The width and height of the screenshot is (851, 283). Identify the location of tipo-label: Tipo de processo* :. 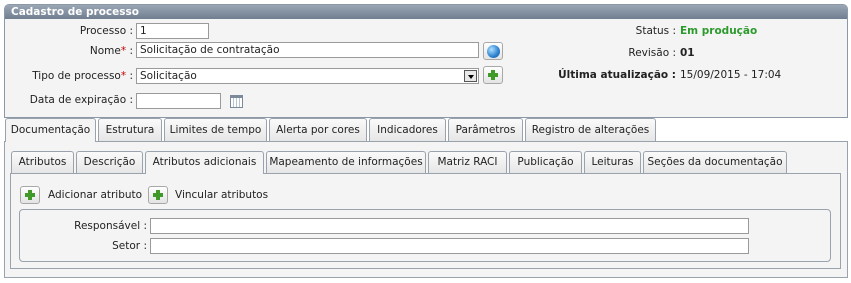
(82, 76).